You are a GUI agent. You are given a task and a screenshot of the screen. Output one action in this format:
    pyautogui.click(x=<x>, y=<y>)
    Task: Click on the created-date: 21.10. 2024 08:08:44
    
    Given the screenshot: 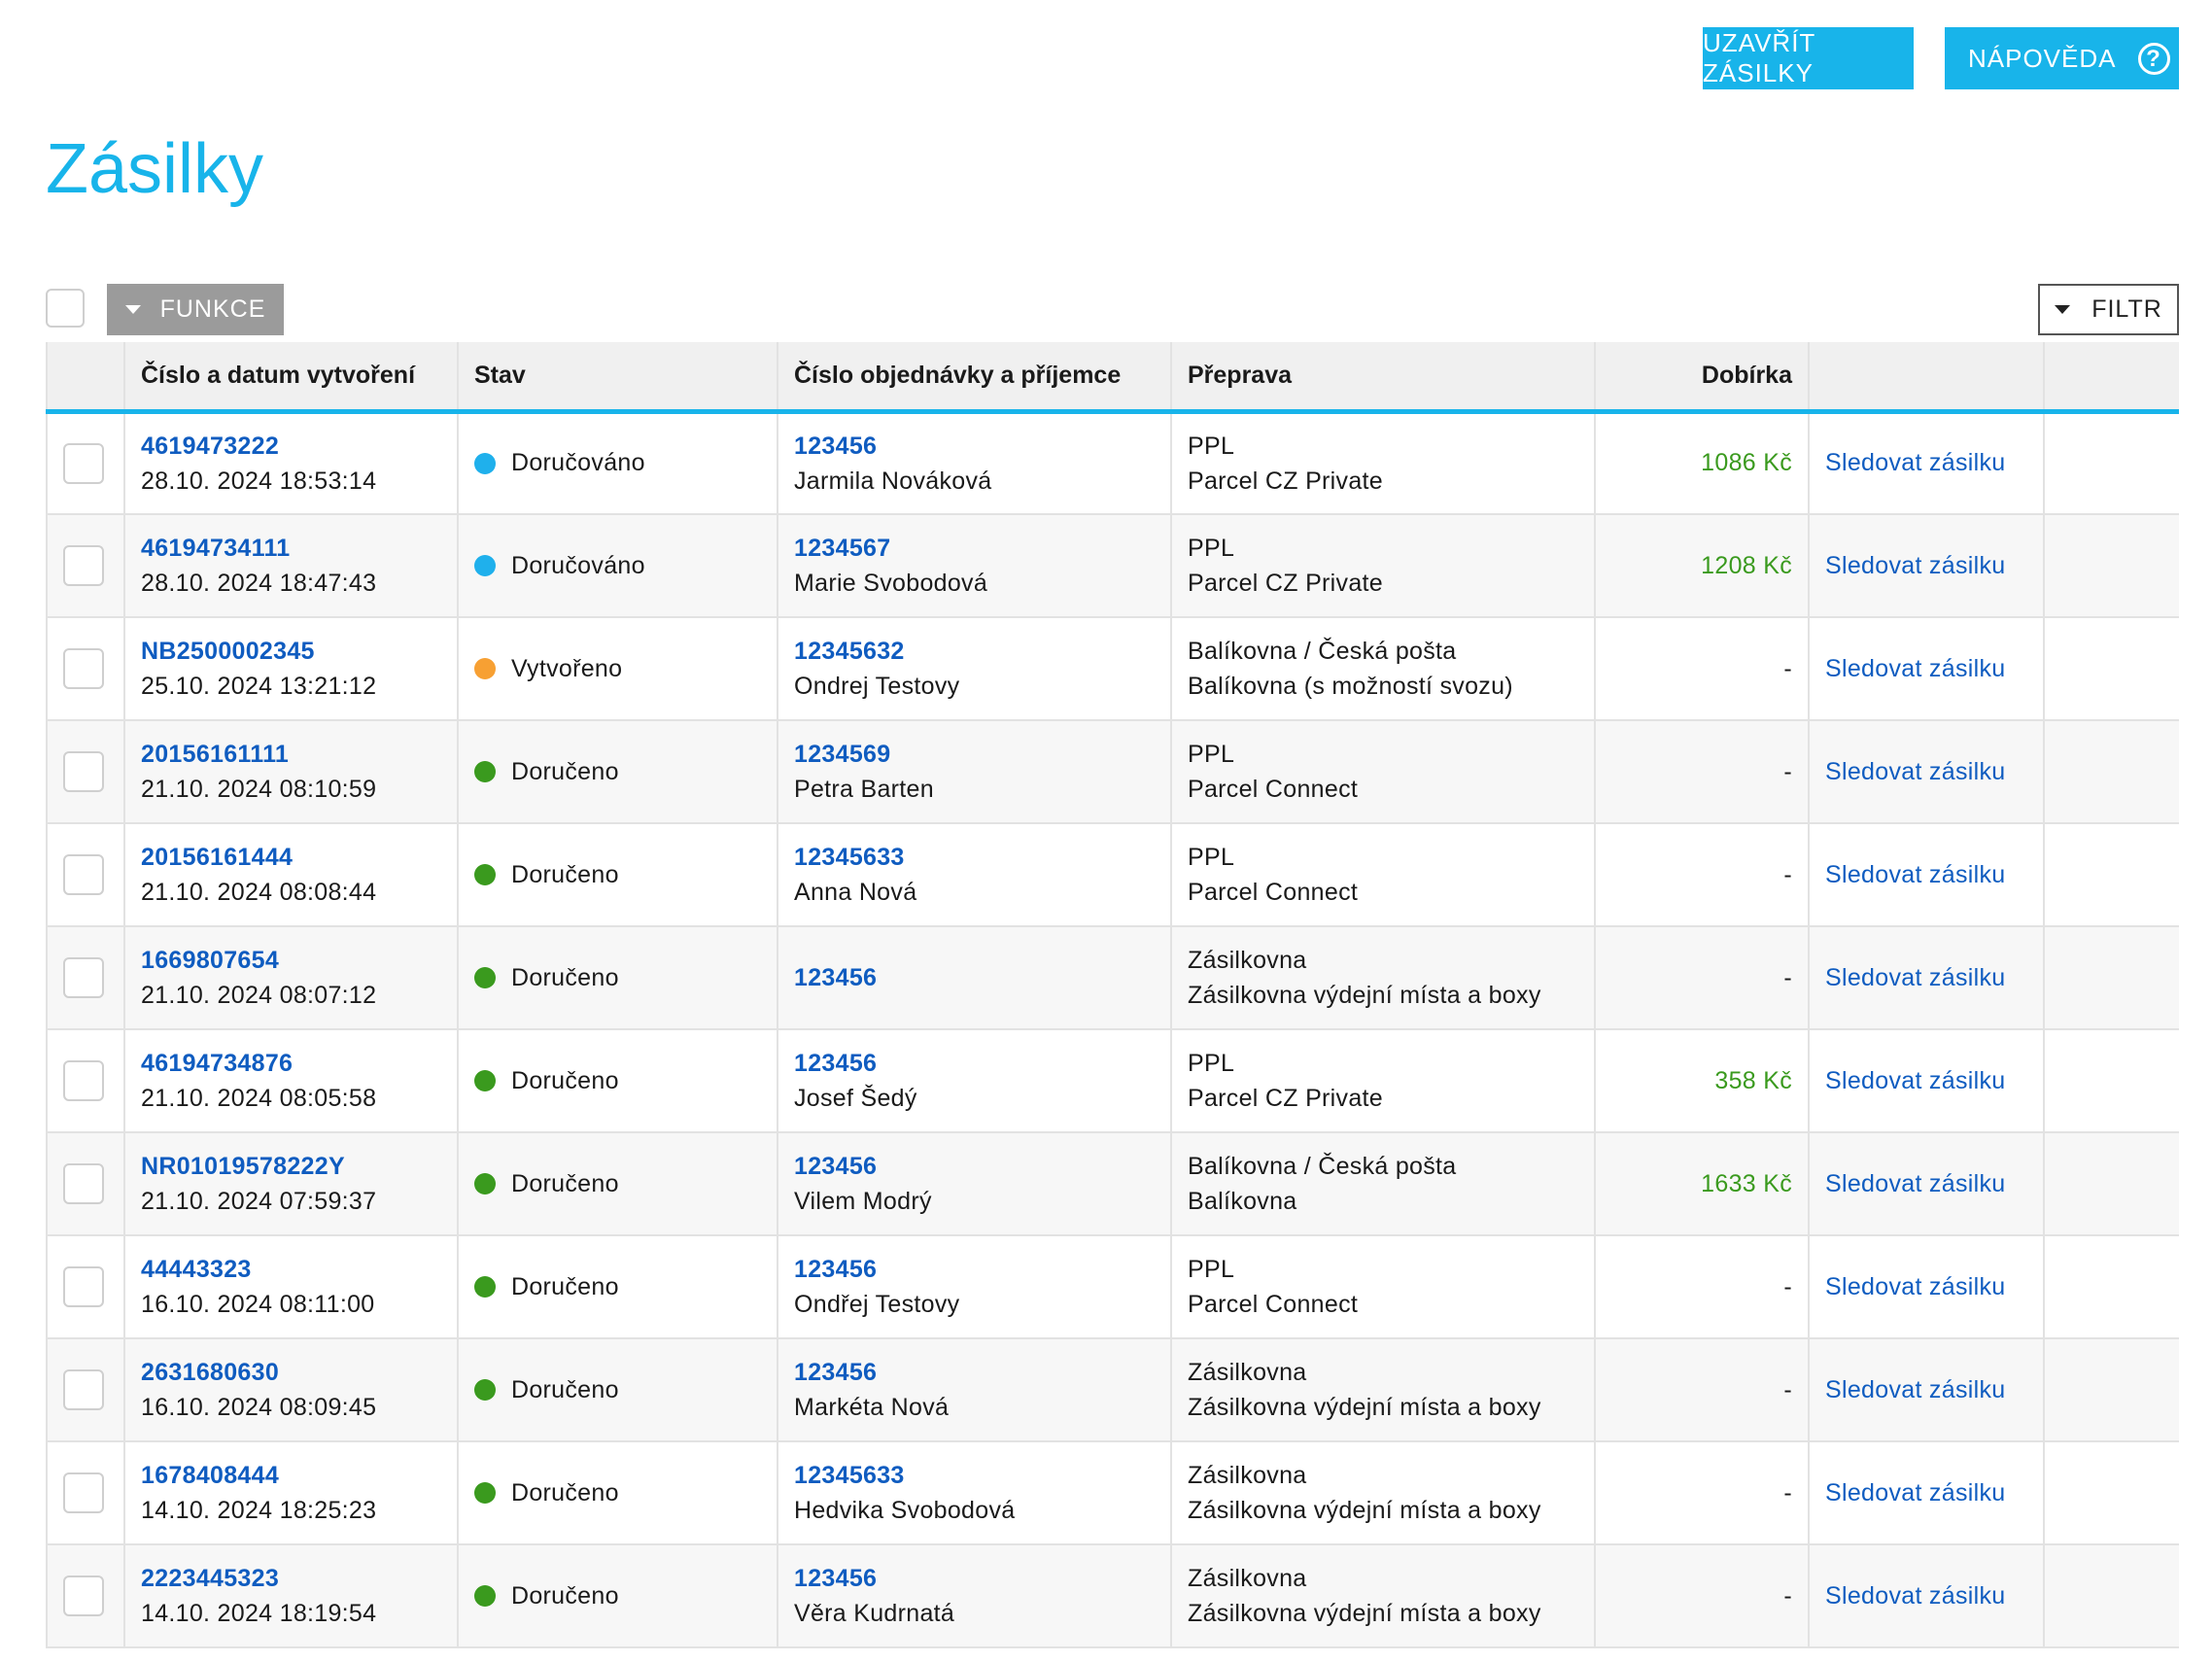 What is the action you would take?
    pyautogui.click(x=259, y=892)
    